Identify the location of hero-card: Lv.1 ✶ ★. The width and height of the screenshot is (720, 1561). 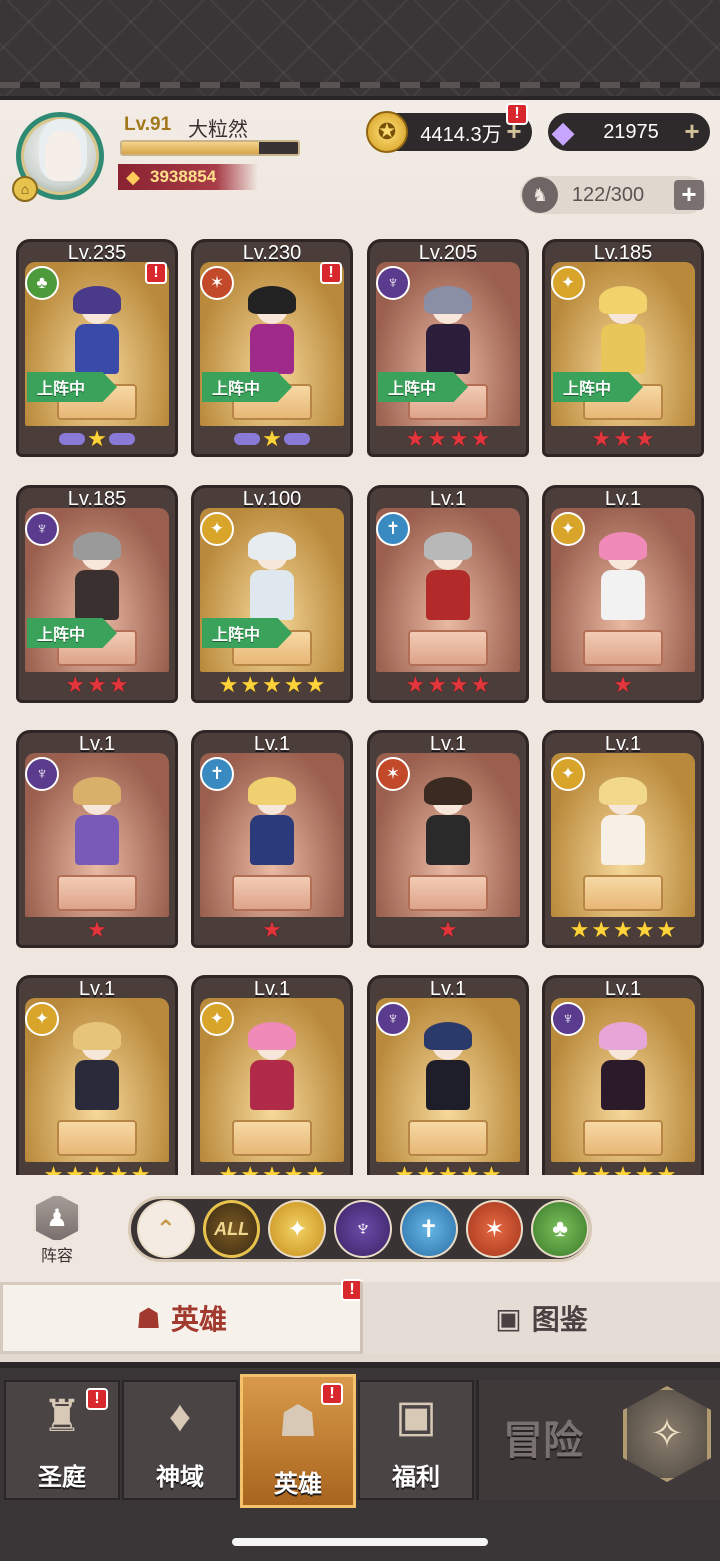
(448, 839).